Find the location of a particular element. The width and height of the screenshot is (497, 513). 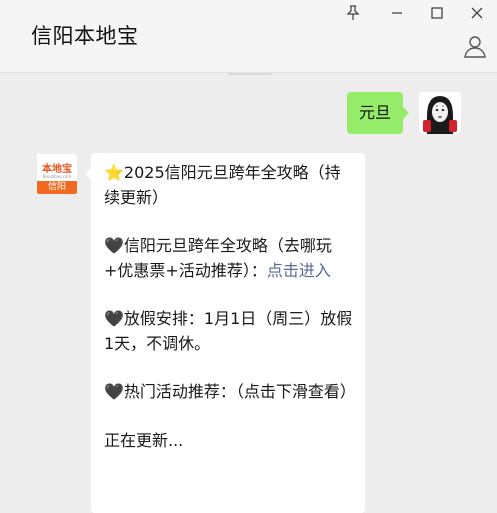

minimize-icon is located at coordinates (397, 13).